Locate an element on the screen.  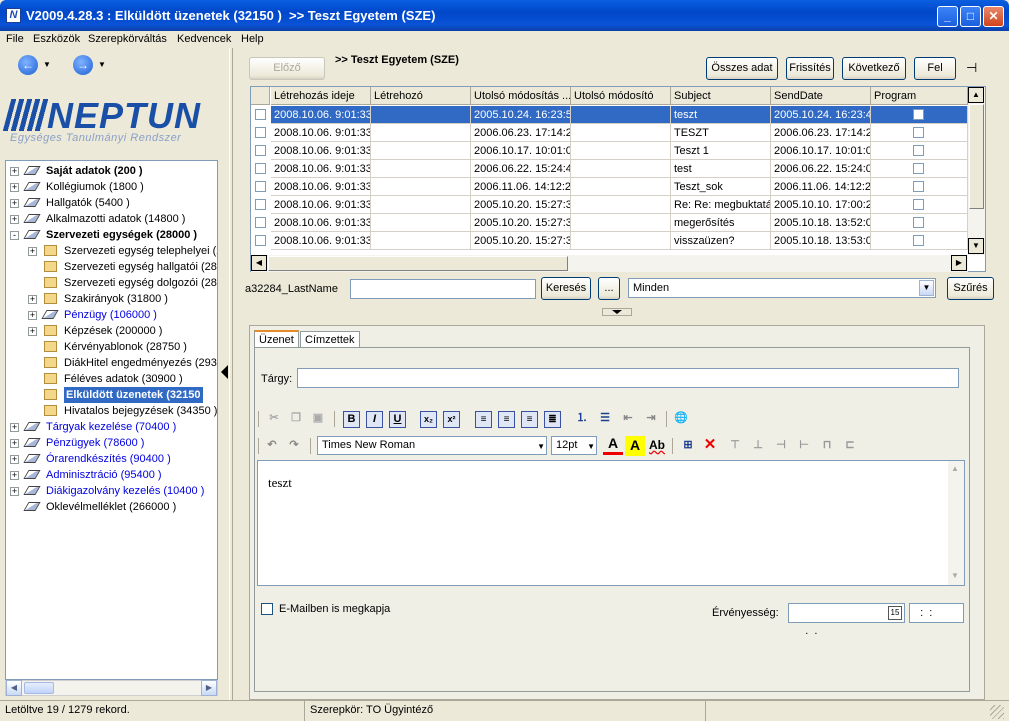
grid-header-cell: SendDate is located at coordinates (821, 96).